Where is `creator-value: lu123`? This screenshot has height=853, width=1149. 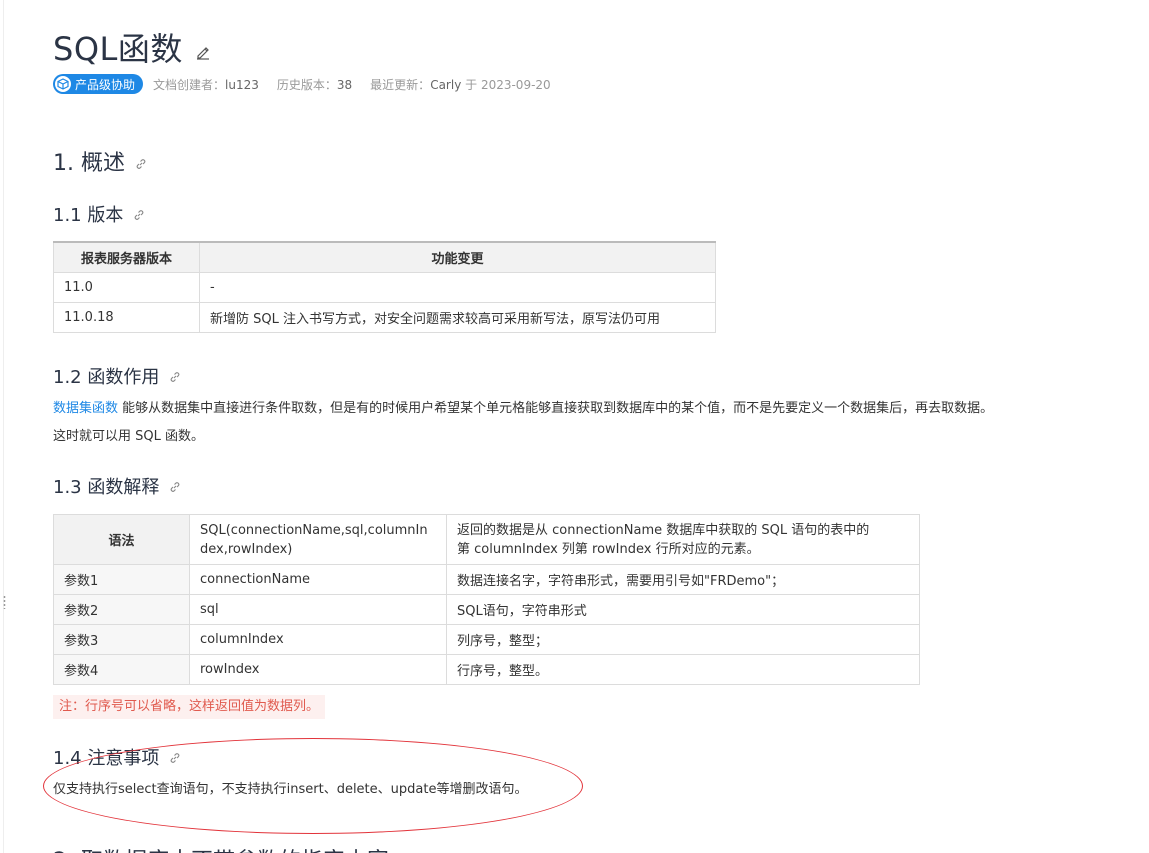 creator-value: lu123 is located at coordinates (242, 84).